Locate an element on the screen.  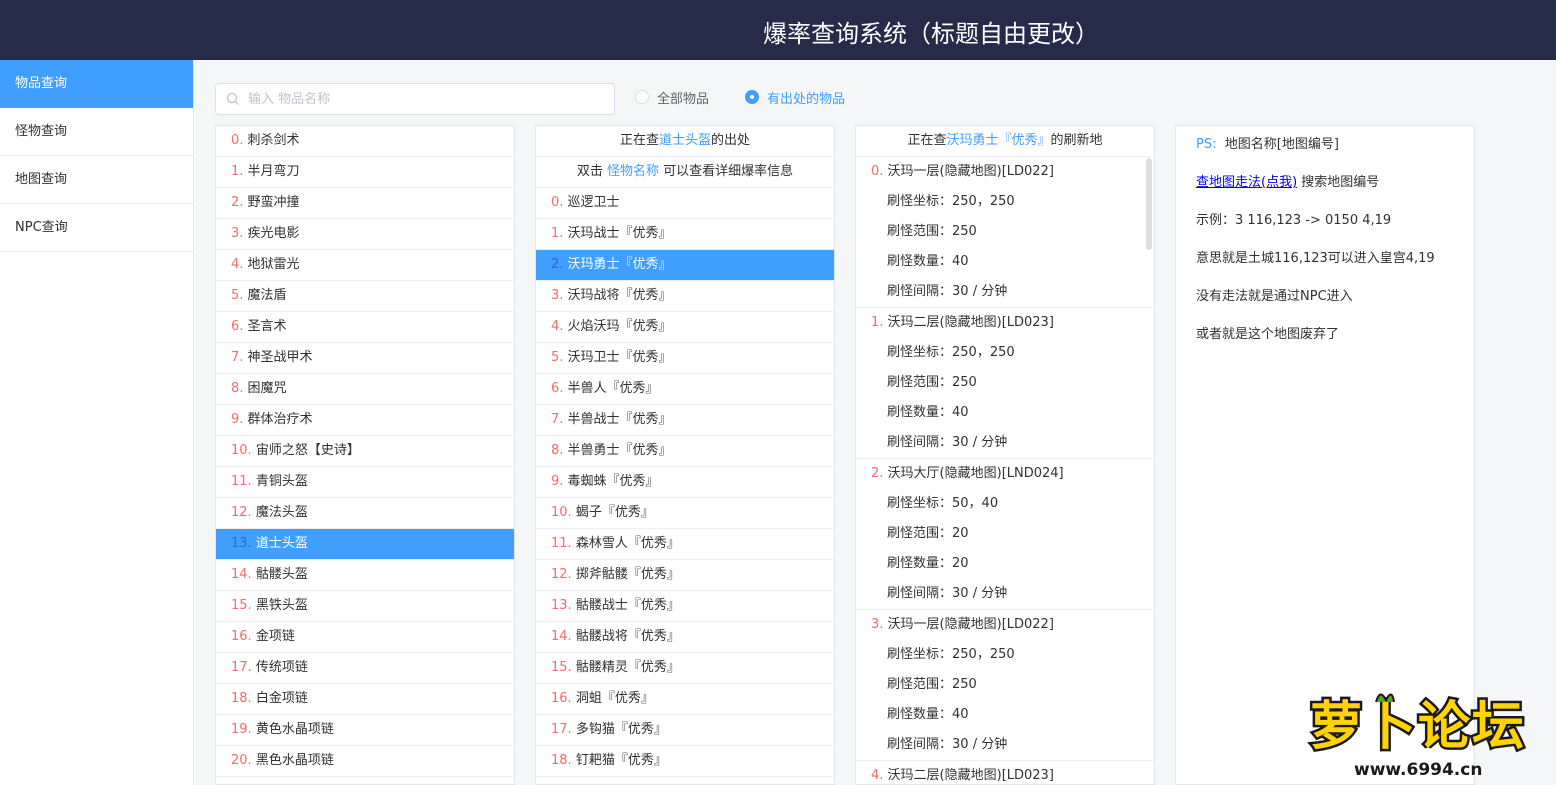
spawn-index: 2. is located at coordinates (877, 473).